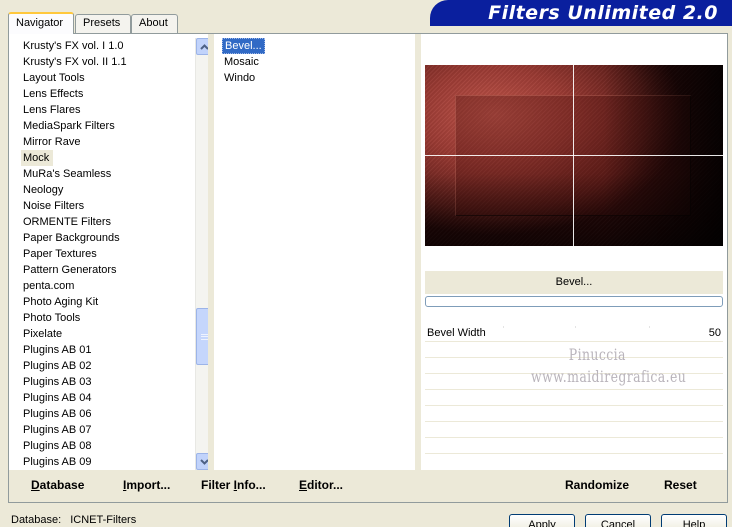  I want to click on category-item: Mock, so click(37, 158).